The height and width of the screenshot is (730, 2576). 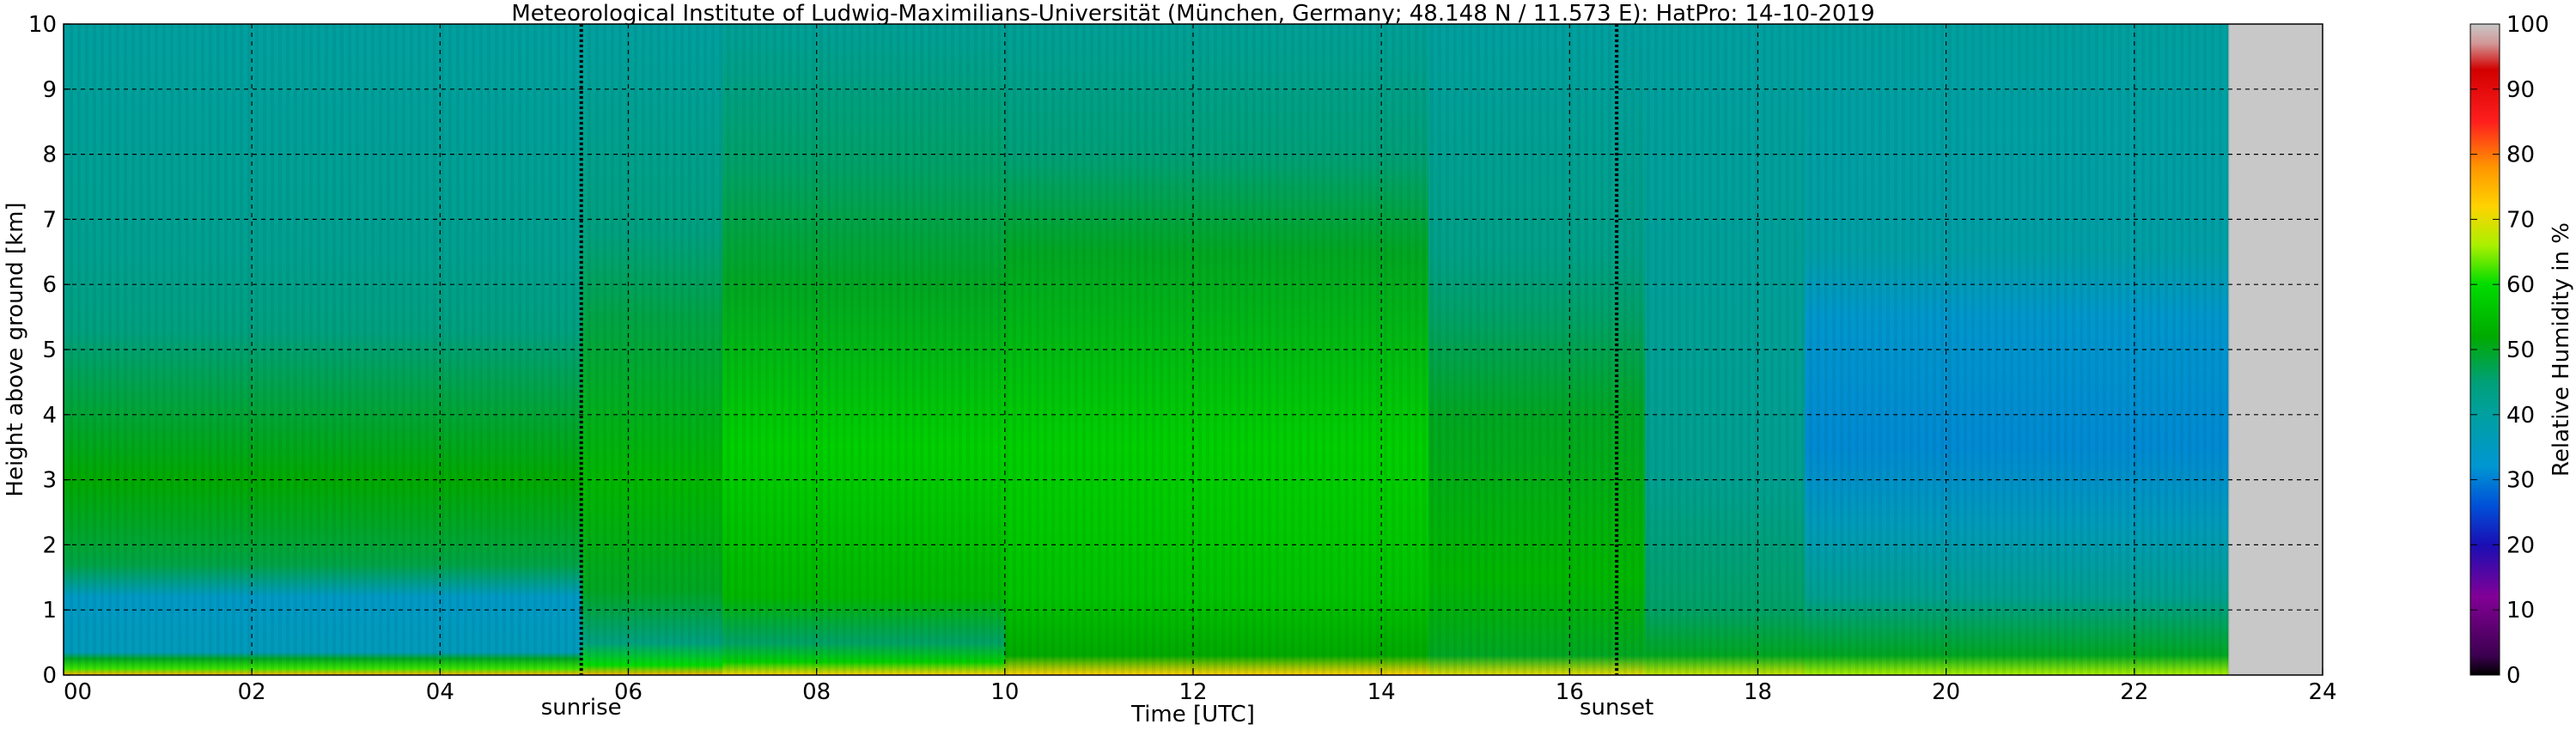 I want to click on colorbar-tick-label: 10, so click(x=2520, y=611).